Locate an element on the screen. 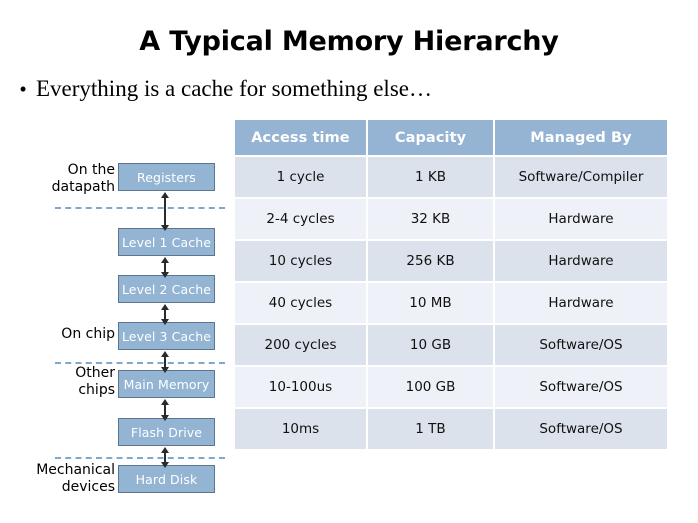  cell-access-time: 2-4 cycles is located at coordinates (300, 219).